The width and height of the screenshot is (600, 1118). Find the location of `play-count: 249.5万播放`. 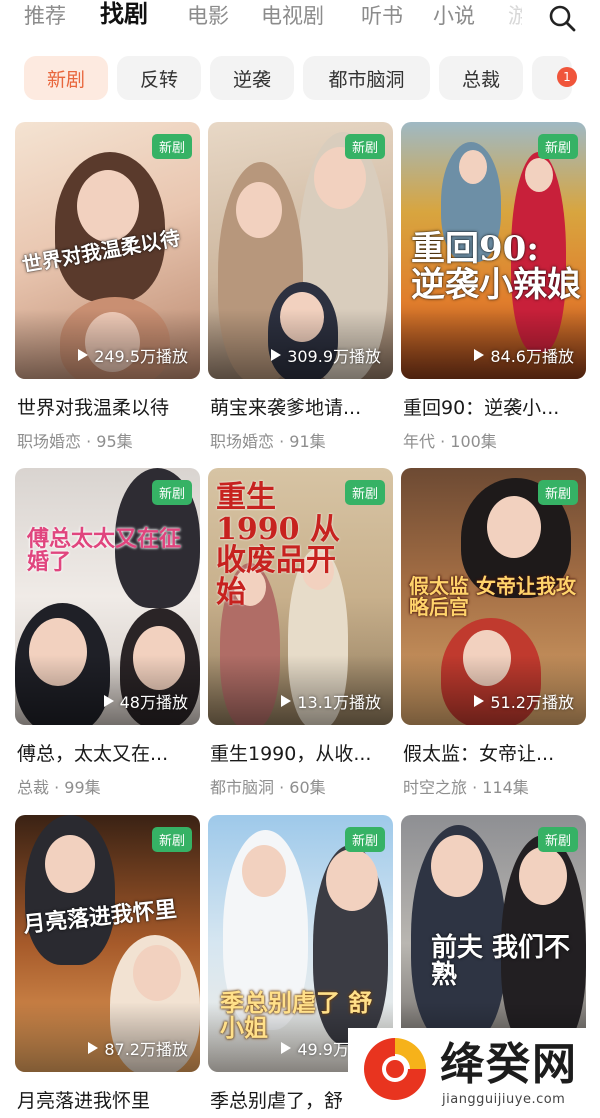

play-count: 249.5万播放 is located at coordinates (133, 355).